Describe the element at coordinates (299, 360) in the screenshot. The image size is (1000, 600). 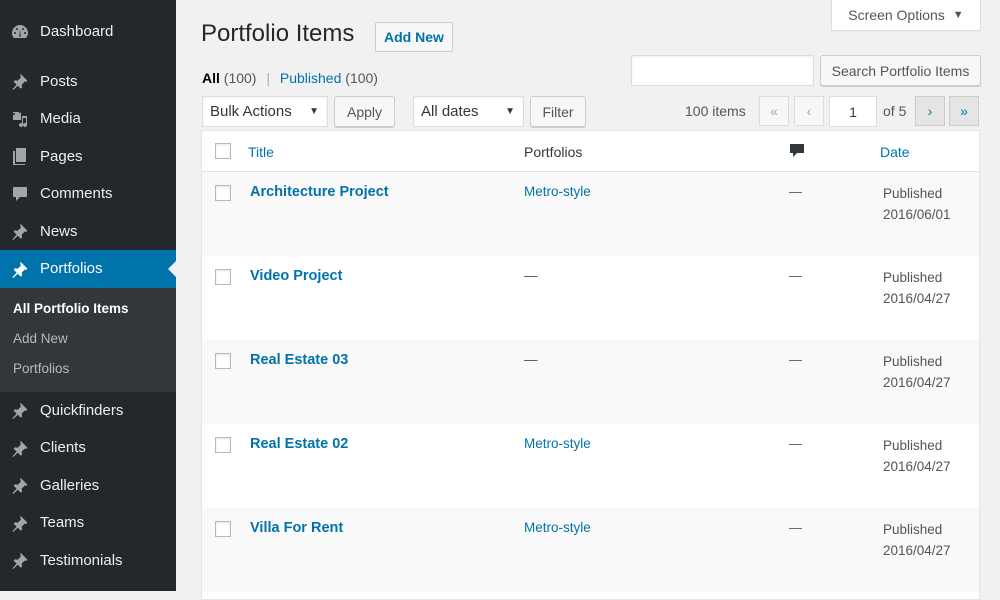
I see `row-title-link: Real Estate 03` at that location.